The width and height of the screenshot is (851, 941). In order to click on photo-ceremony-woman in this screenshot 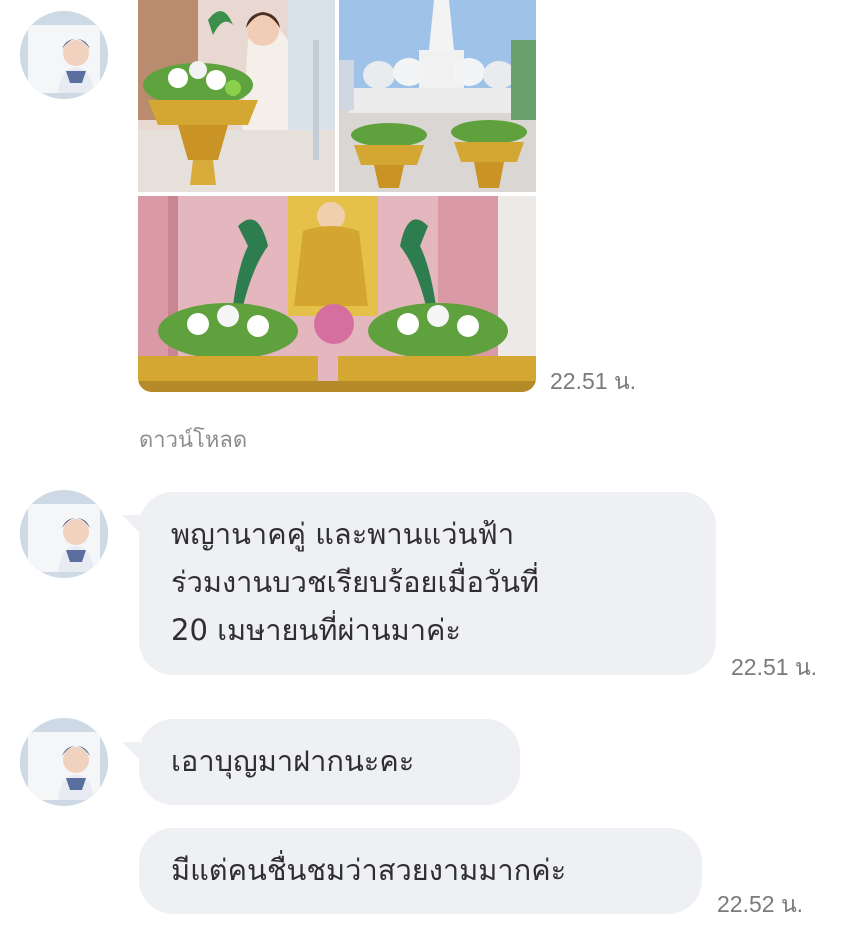, I will do `click(236, 96)`.